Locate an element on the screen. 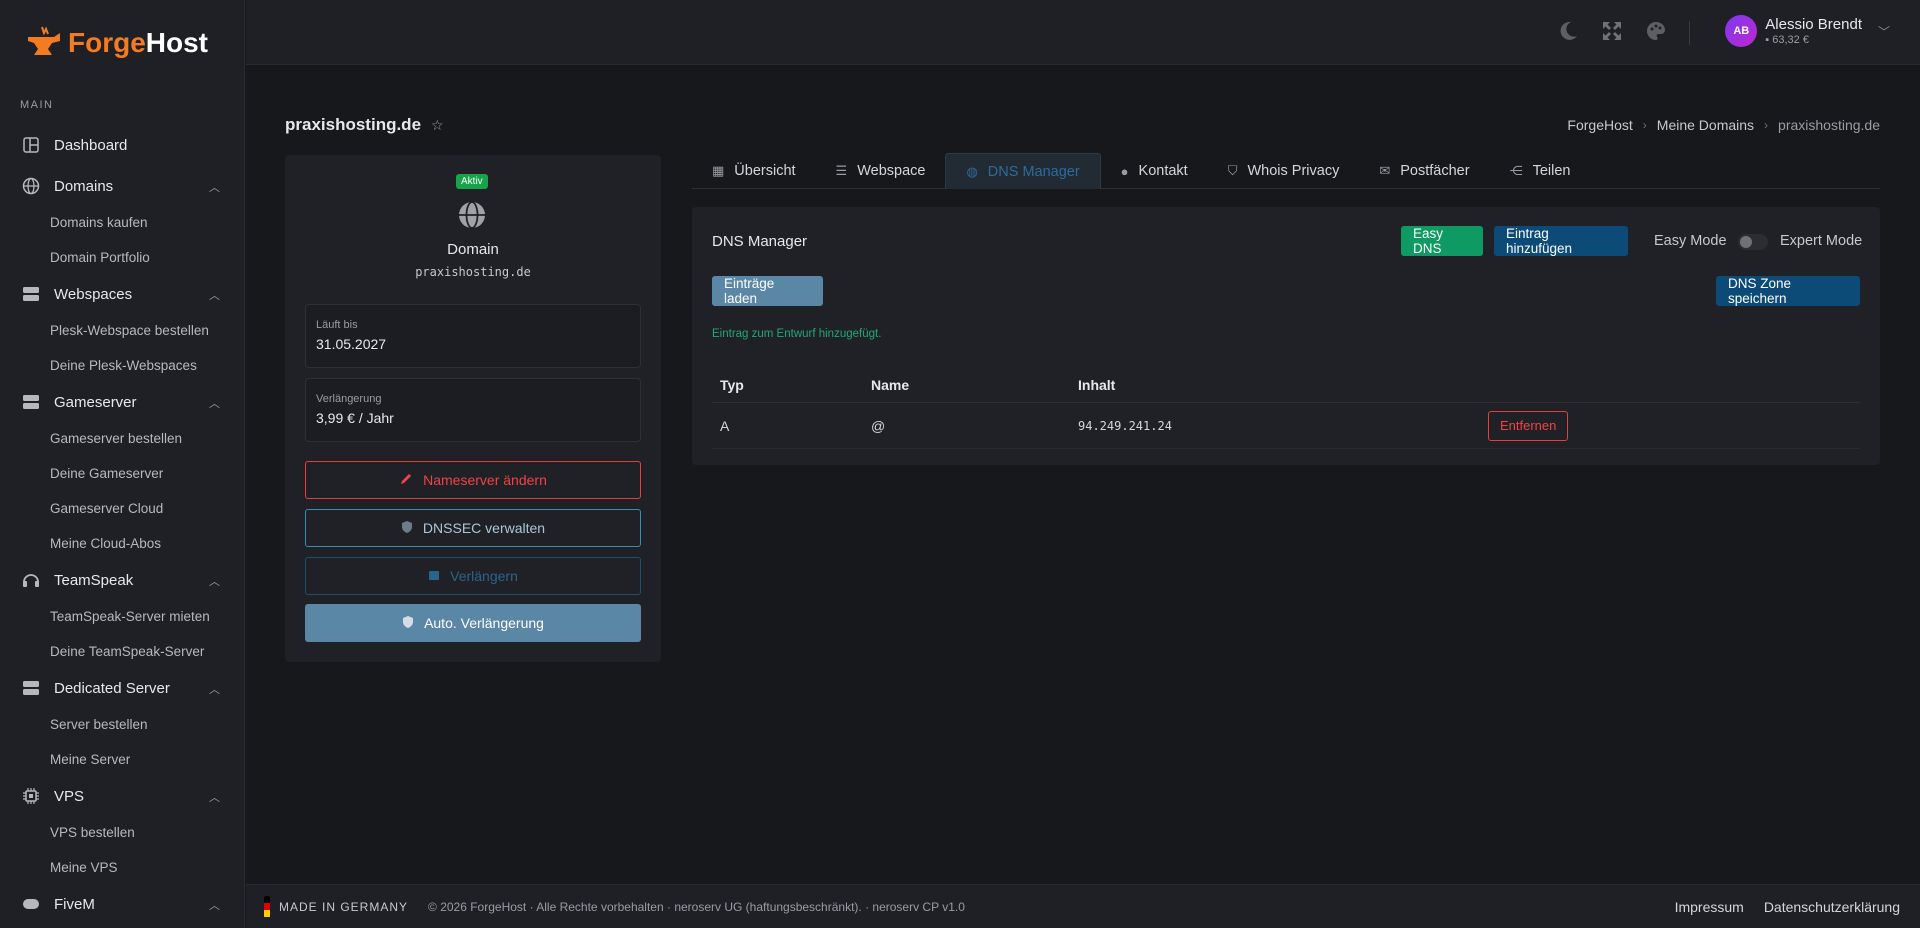  shield-icon: ⛉ is located at coordinates (1232, 170).